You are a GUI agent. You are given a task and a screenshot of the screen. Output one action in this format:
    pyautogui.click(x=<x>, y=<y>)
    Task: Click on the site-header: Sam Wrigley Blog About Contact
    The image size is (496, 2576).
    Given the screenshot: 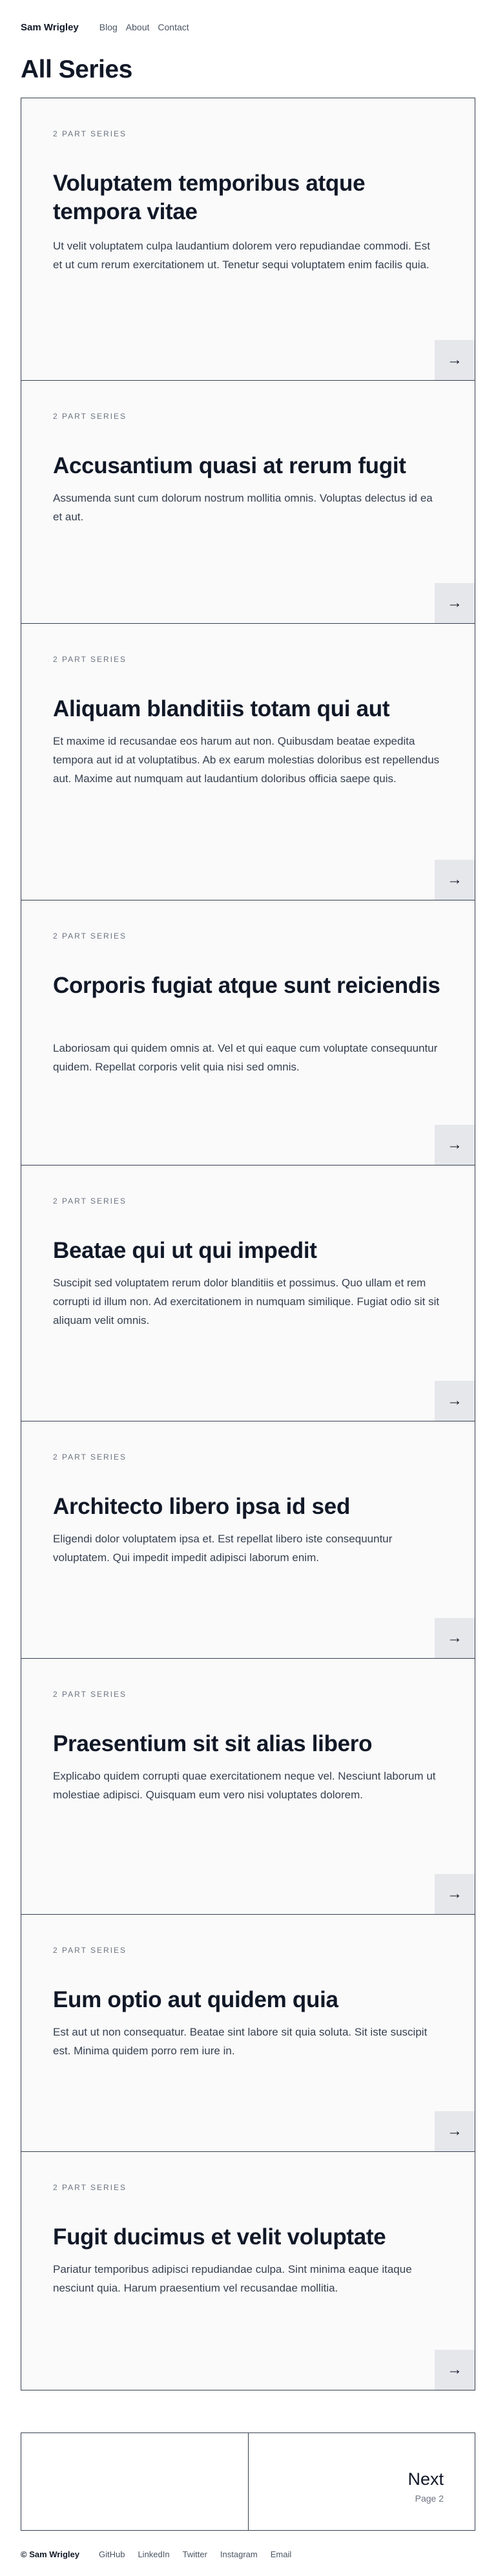 What is the action you would take?
    pyautogui.click(x=109, y=27)
    